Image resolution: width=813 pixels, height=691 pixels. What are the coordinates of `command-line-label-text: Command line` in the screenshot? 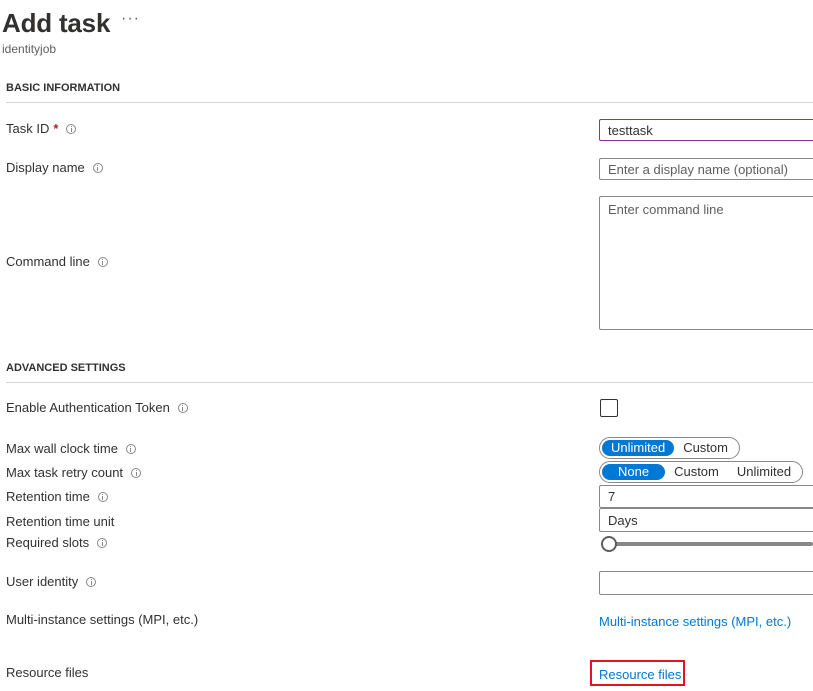 It's located at (48, 261).